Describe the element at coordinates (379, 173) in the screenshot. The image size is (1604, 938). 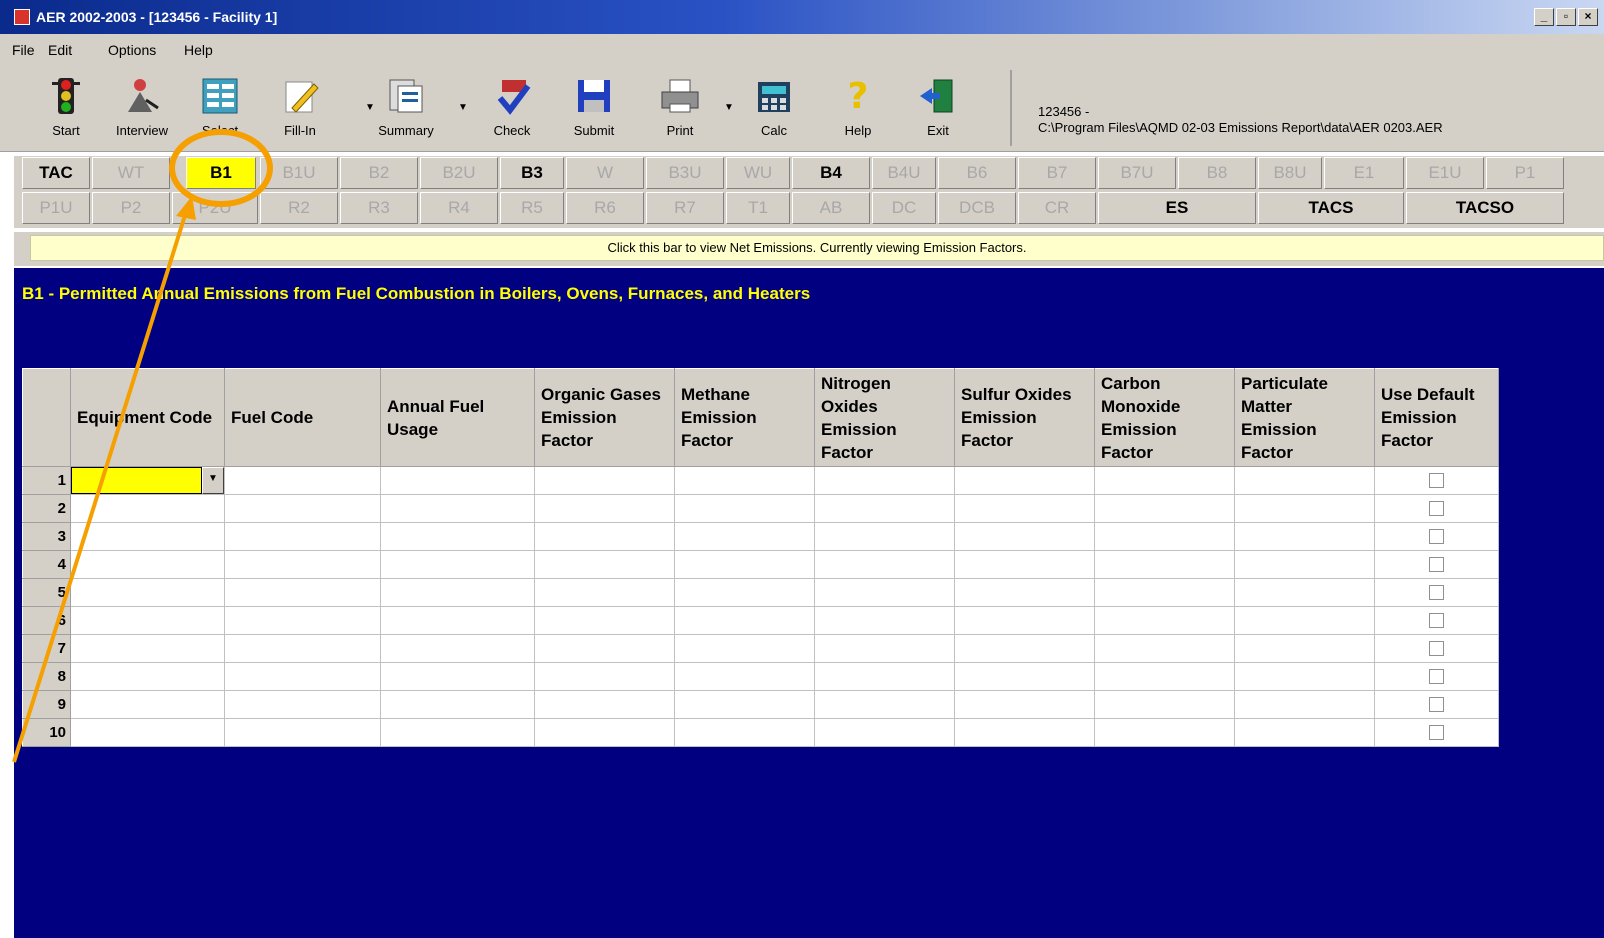
I see `tab-b2: B2` at that location.